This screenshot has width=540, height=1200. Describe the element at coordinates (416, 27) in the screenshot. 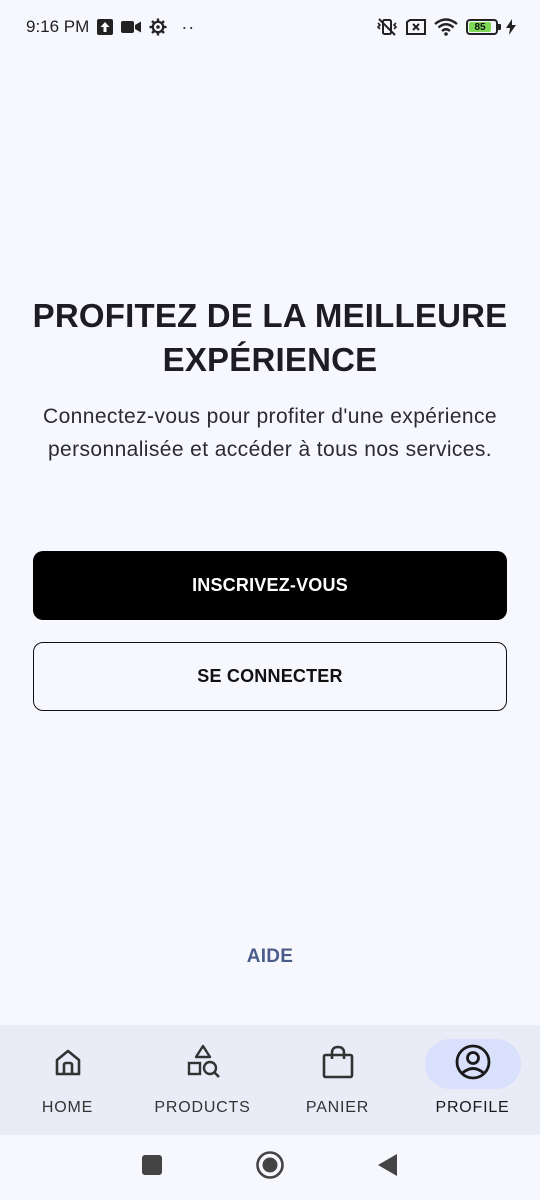

I see `sim-x-icon` at that location.